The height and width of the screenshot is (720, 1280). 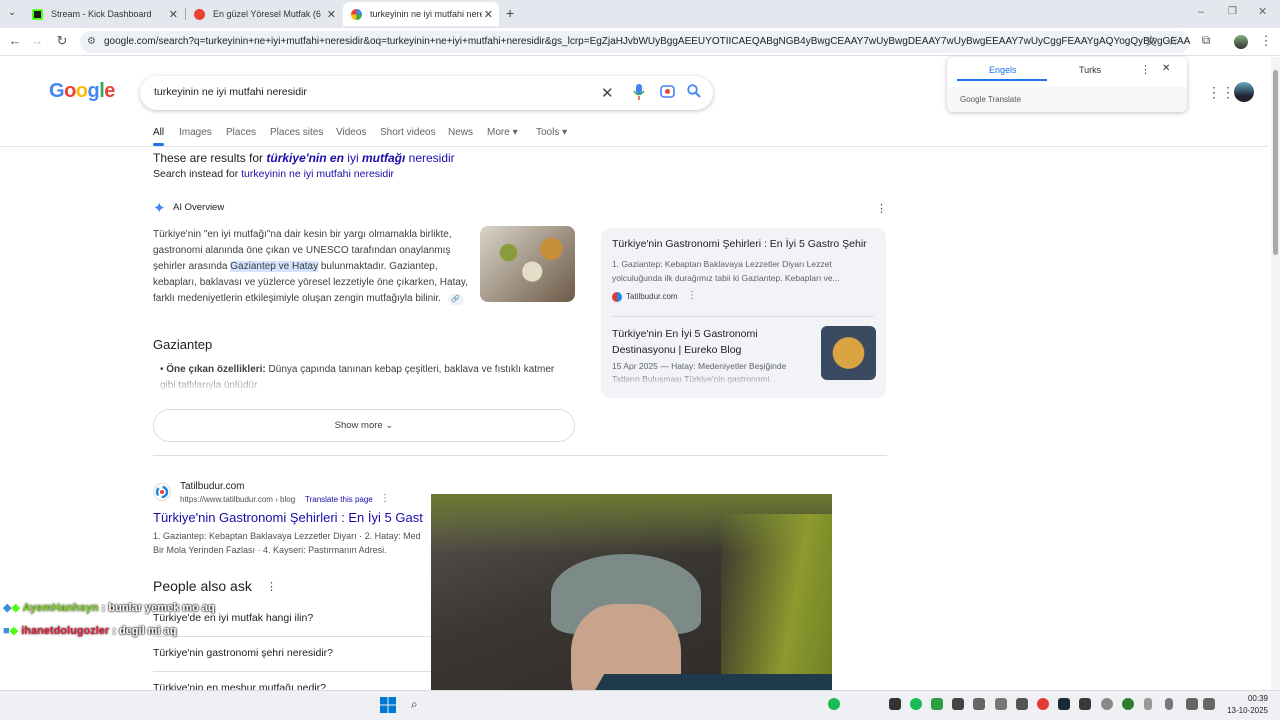 I want to click on window-close-icon: ✕, so click(x=1262, y=11).